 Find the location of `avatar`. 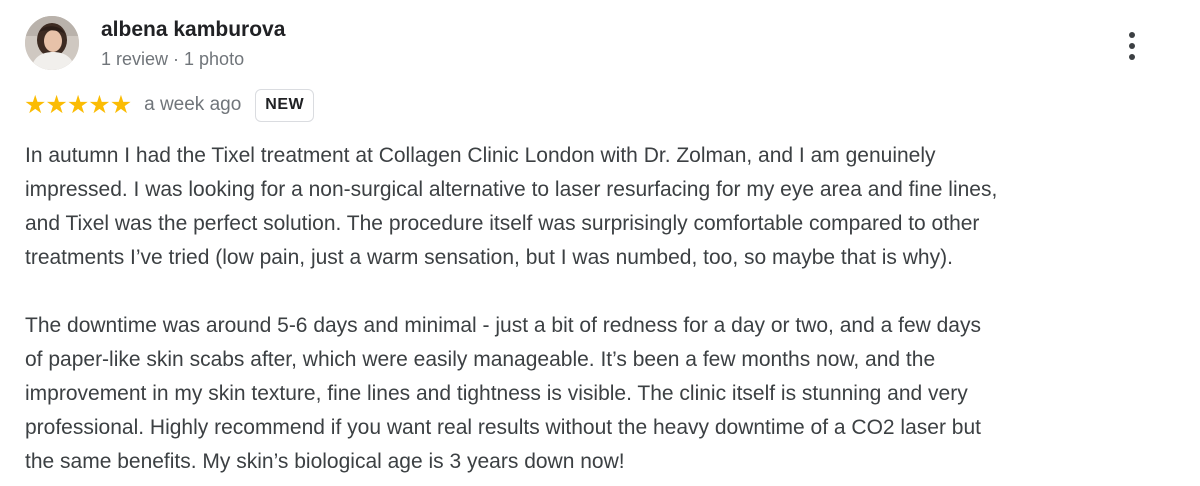

avatar is located at coordinates (52, 43).